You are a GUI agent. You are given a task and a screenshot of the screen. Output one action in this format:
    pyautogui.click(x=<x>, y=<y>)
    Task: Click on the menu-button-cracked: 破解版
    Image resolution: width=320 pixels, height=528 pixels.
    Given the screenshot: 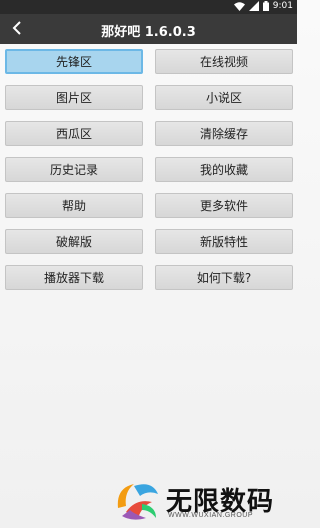 What is the action you would take?
    pyautogui.click(x=74, y=241)
    